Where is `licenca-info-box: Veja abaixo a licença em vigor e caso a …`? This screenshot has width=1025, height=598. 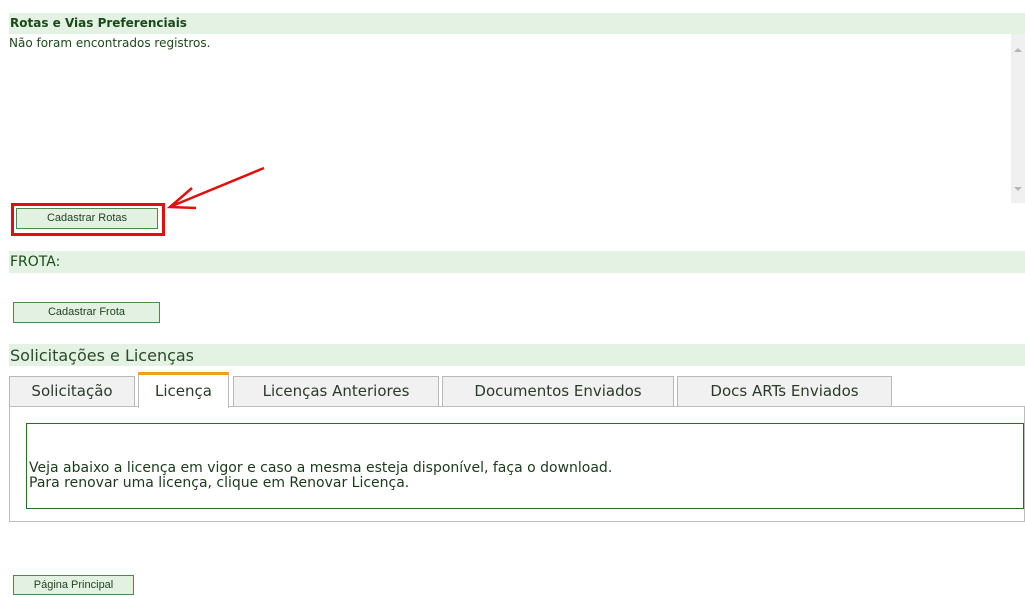
licenca-info-box: Veja abaixo a licença em vigor e caso a … is located at coordinates (525, 466).